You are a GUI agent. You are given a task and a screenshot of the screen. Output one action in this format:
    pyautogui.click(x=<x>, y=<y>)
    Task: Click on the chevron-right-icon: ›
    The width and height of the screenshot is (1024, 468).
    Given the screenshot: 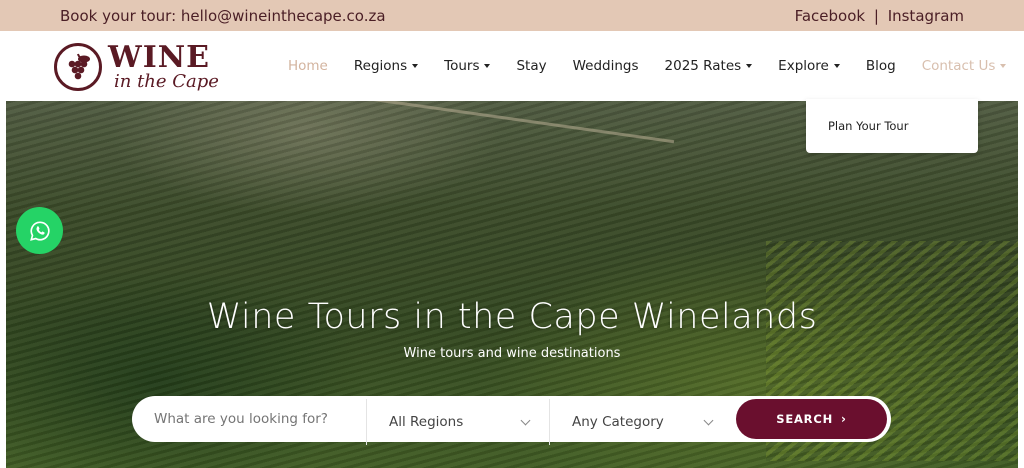 What is the action you would take?
    pyautogui.click(x=844, y=419)
    